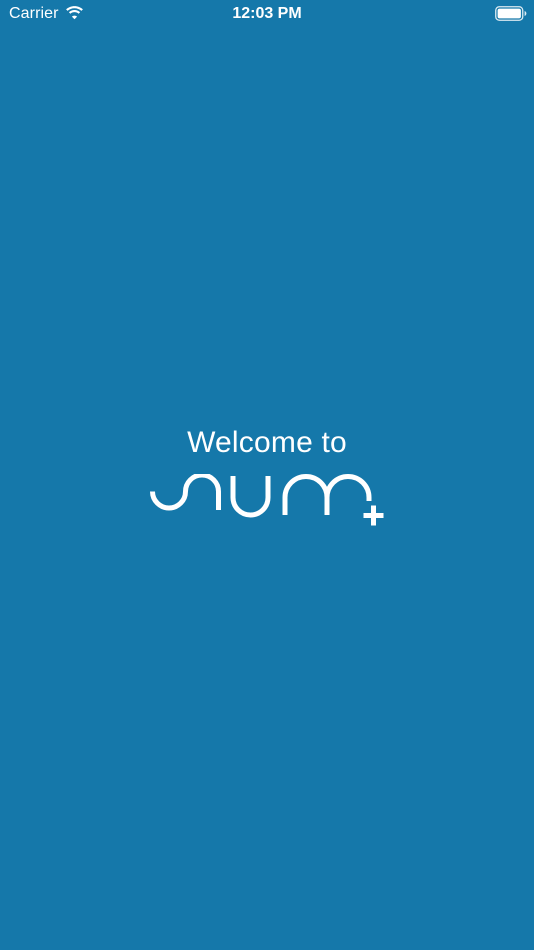 Image resolution: width=534 pixels, height=950 pixels. I want to click on status-bar: Carrier 12:03 PM, so click(267, 15).